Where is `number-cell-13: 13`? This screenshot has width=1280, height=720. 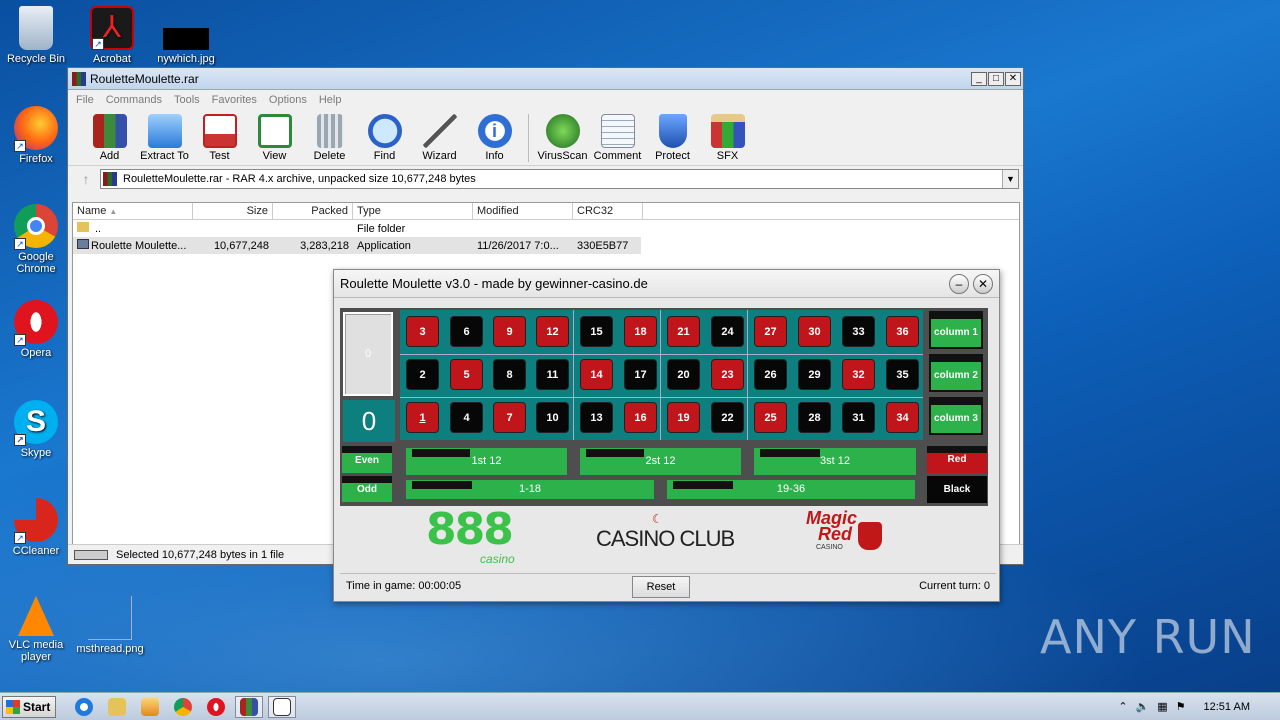 number-cell-13: 13 is located at coordinates (596, 417).